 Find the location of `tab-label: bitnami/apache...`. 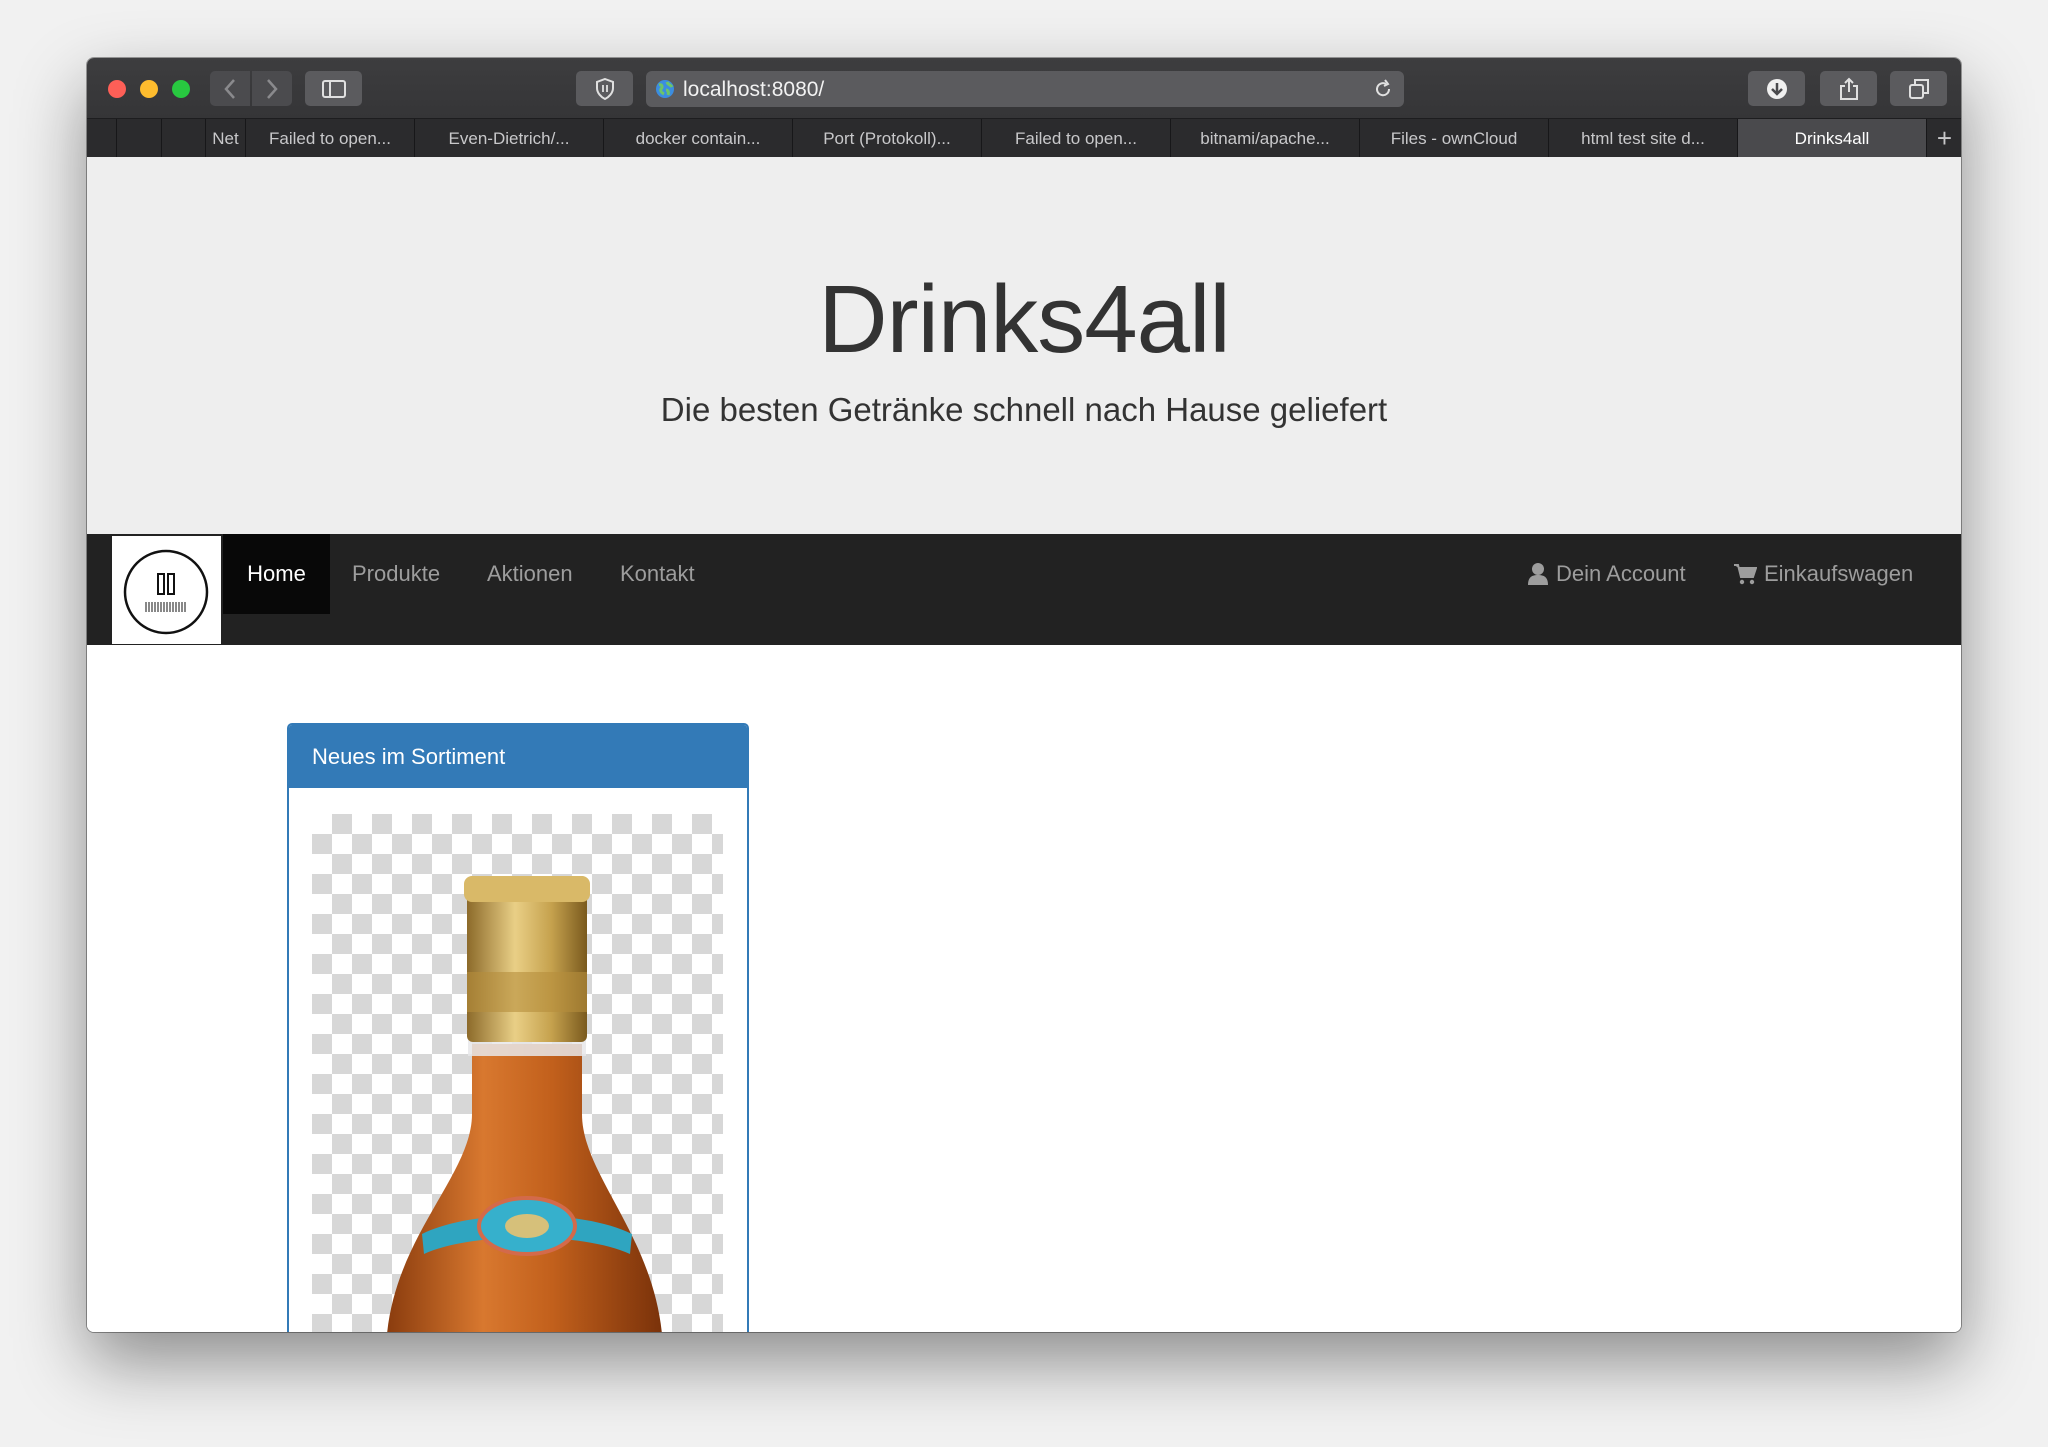

tab-label: bitnami/apache... is located at coordinates (1265, 138).